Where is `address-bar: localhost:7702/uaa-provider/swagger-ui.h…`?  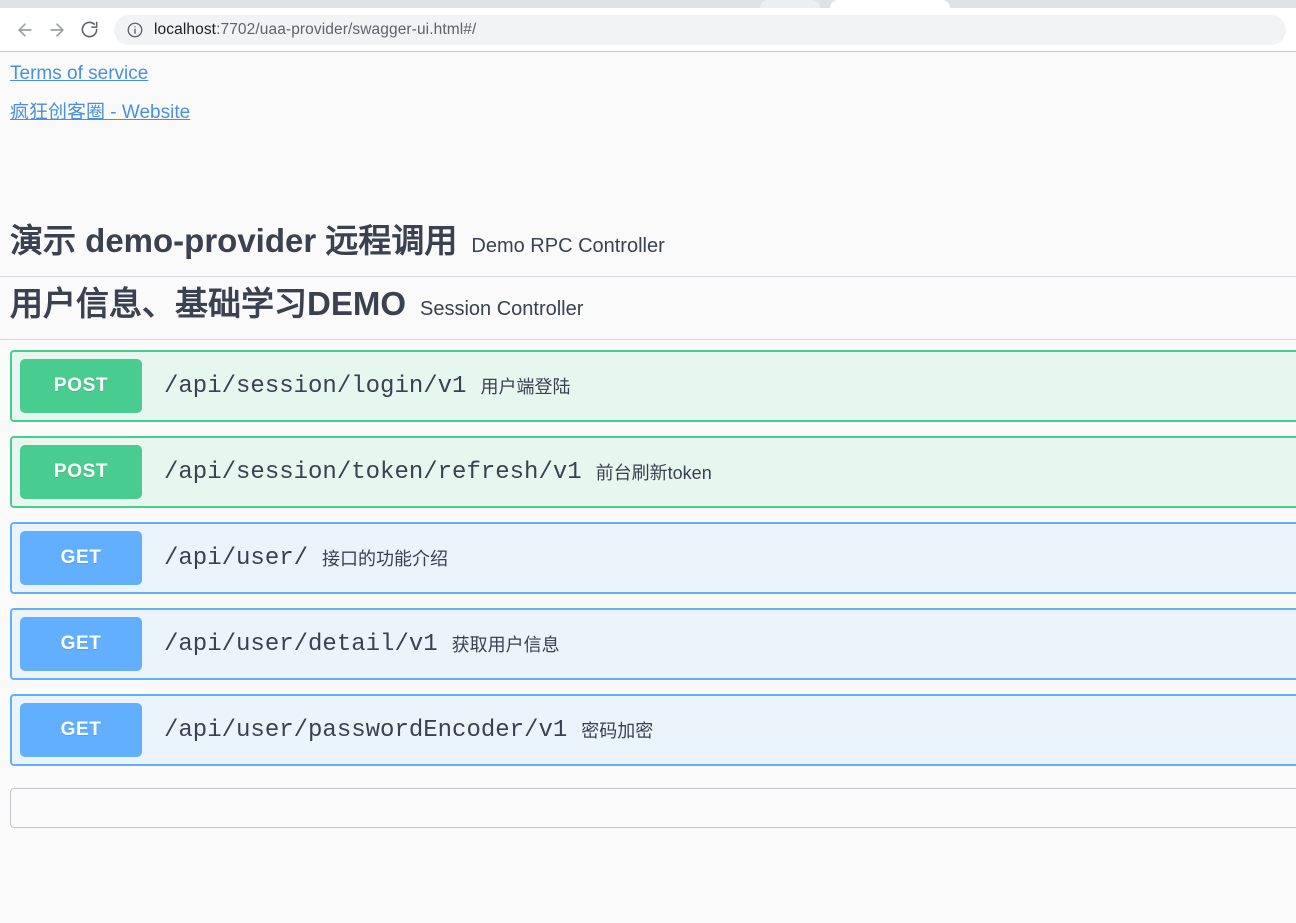 address-bar: localhost:7702/uaa-provider/swagger-ui.h… is located at coordinates (700, 29).